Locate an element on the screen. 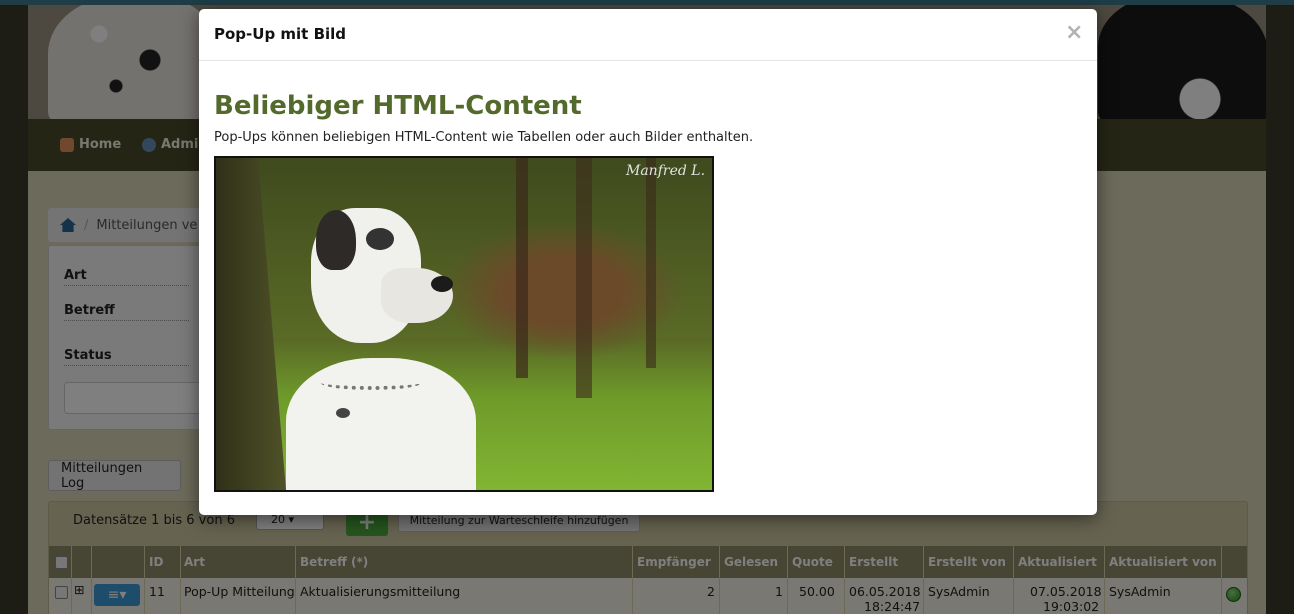 The height and width of the screenshot is (614, 1294). photo-signature: Manfred L. is located at coordinates (666, 171).